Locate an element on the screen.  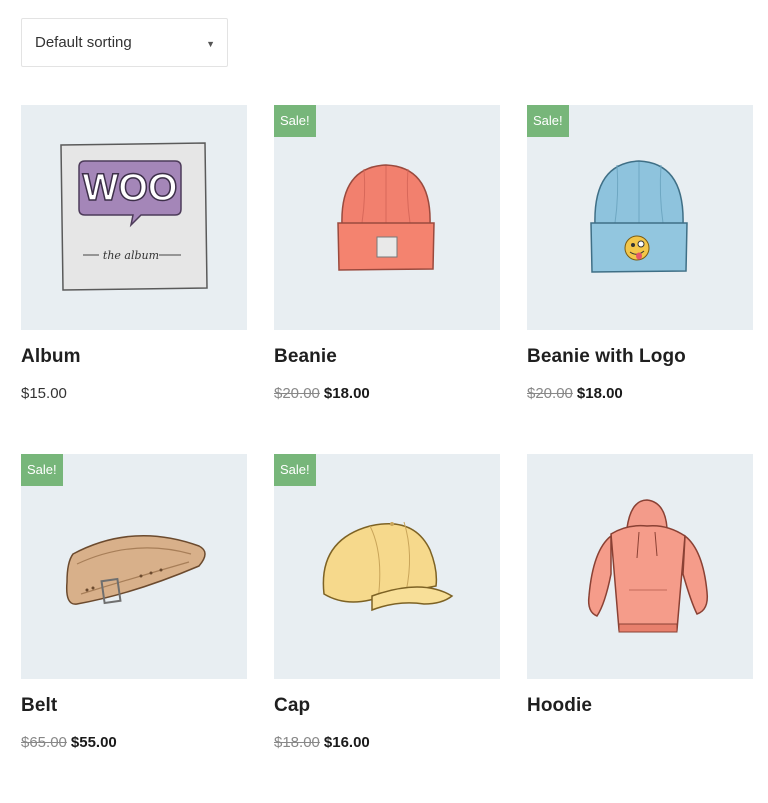
product-title: Hoodie is located at coordinates (559, 706).